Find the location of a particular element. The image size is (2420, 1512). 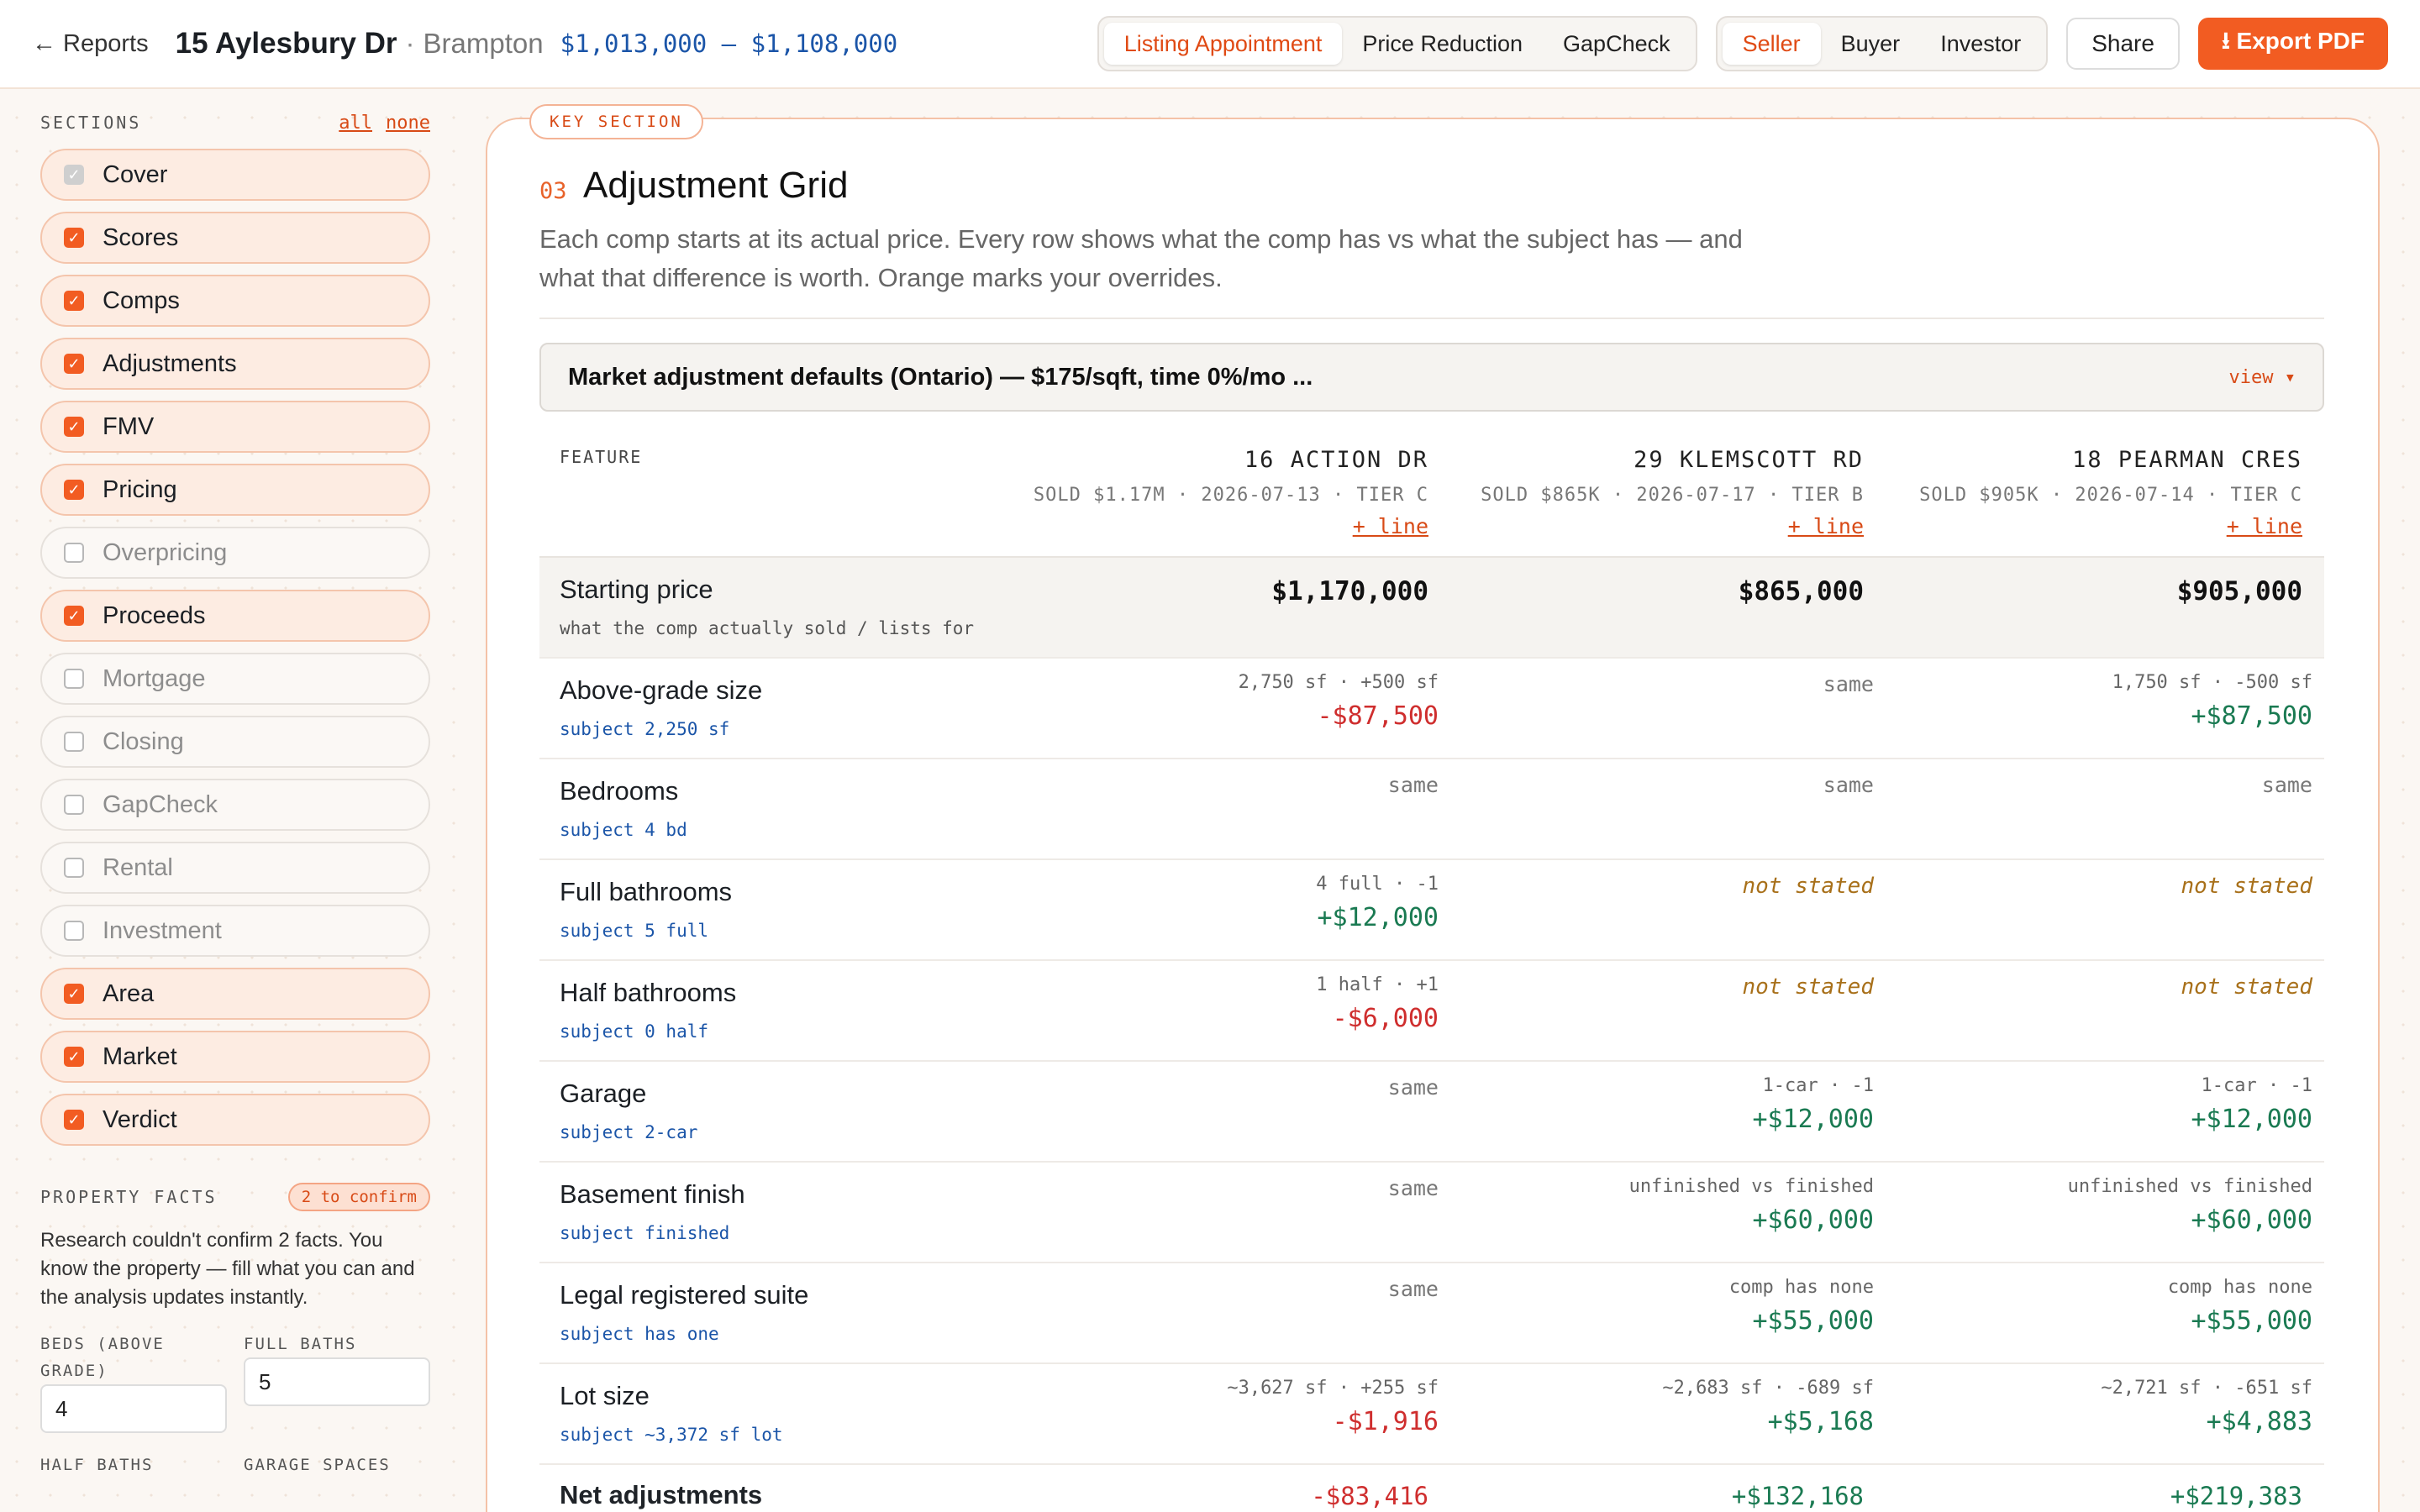

audience-buyer: Buyer is located at coordinates (1871, 44).